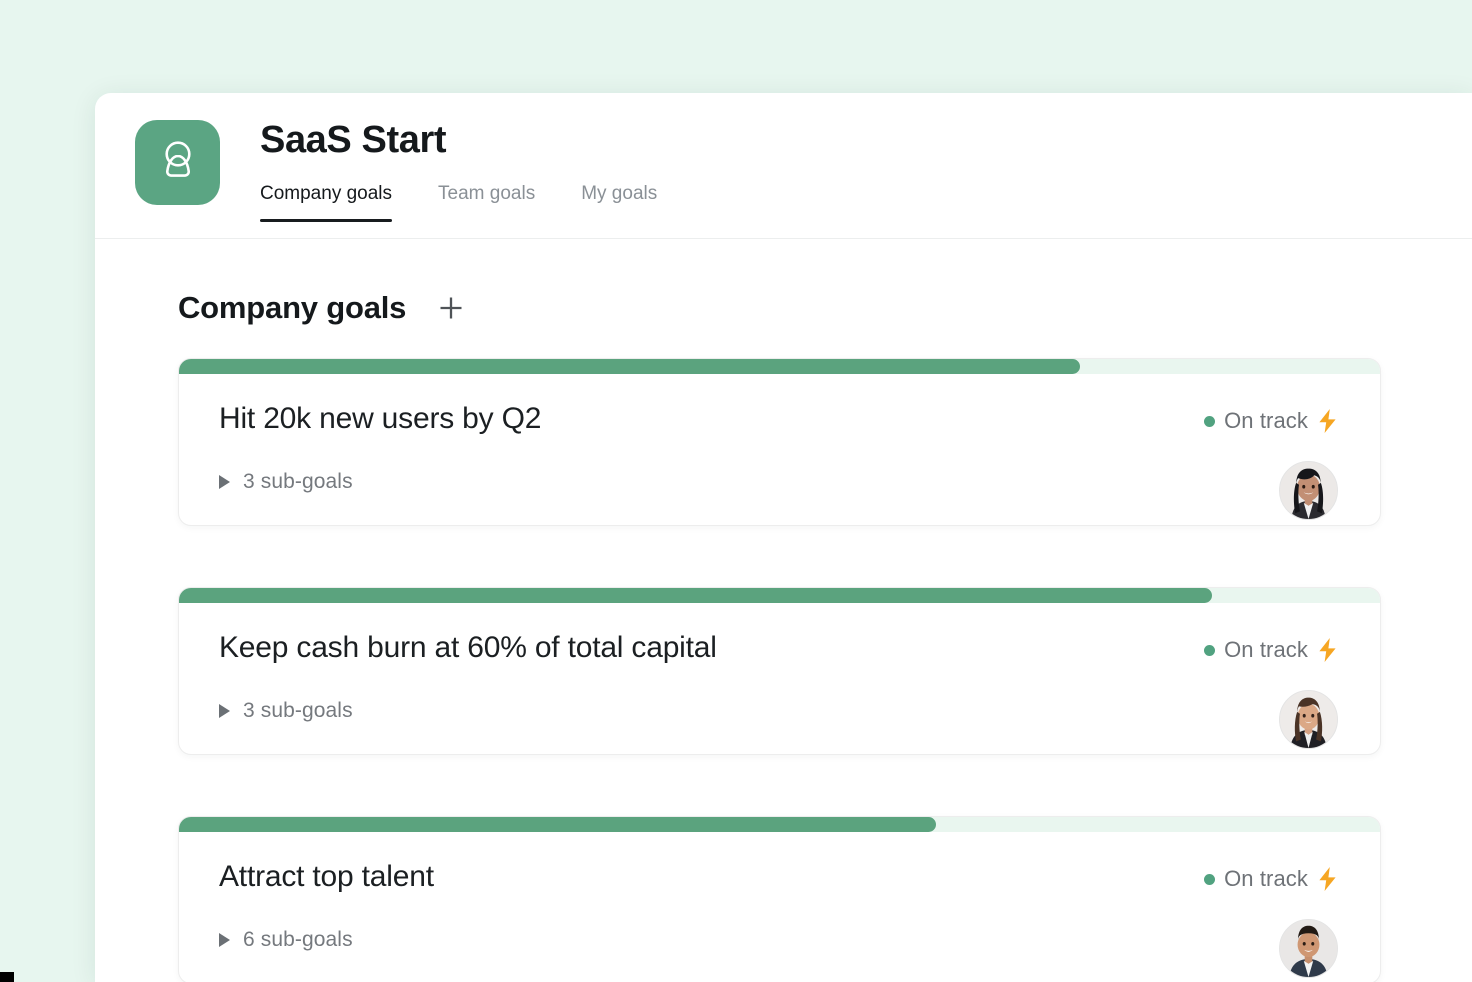 This screenshot has height=982, width=1472. Describe the element at coordinates (783, 282) in the screenshot. I see `section-header: Company goals` at that location.